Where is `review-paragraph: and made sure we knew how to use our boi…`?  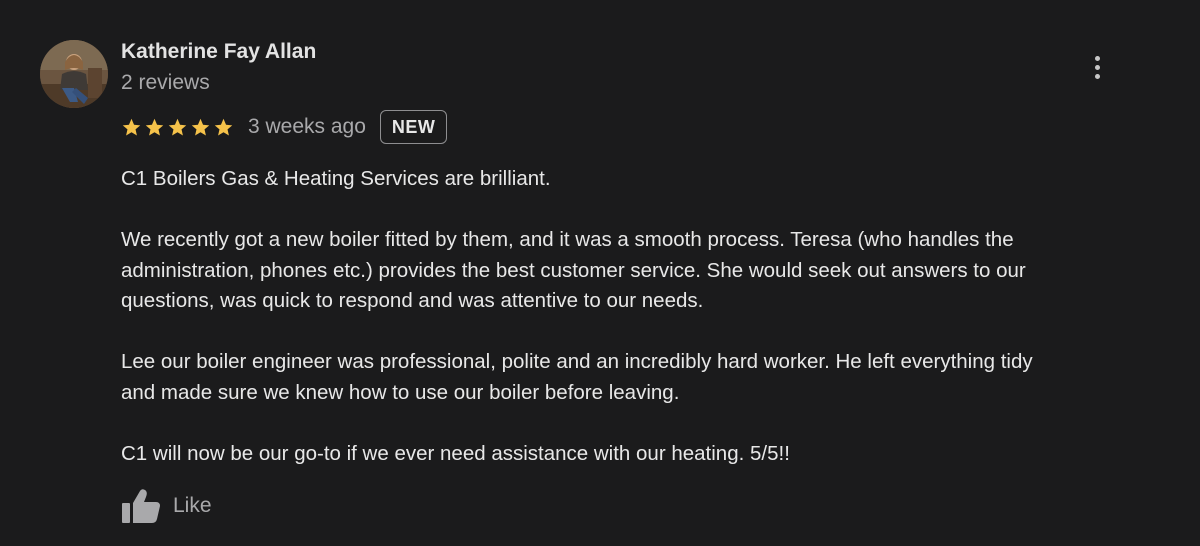
review-paragraph: and made sure we knew how to use our boi… is located at coordinates (400, 392).